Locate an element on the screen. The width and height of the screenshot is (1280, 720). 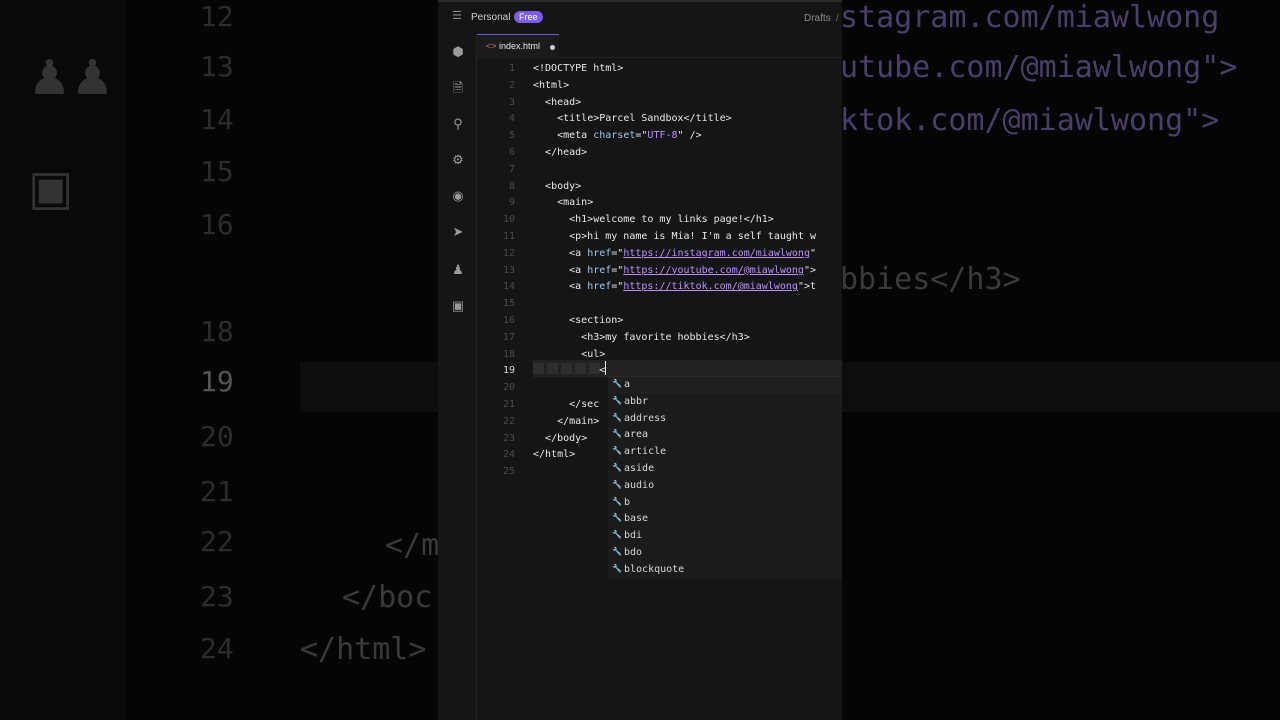
code-line: 17 <h3>my favorite hobbies</h3> is located at coordinates (659, 337).